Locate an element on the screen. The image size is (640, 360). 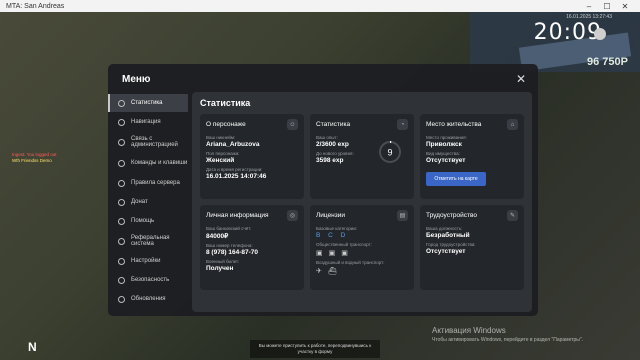
sidebar-item-contact-admin: Связь с администрацией is located at coordinates (148, 142).